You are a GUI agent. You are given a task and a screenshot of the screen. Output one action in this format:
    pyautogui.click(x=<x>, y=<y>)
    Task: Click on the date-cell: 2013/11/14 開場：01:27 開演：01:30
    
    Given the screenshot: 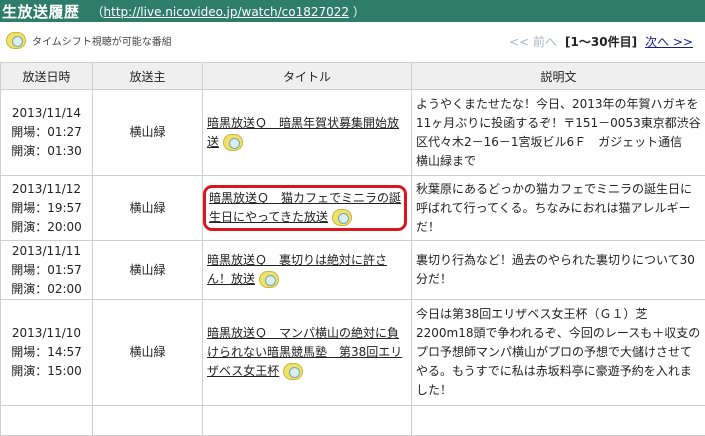 What is the action you would take?
    pyautogui.click(x=47, y=133)
    